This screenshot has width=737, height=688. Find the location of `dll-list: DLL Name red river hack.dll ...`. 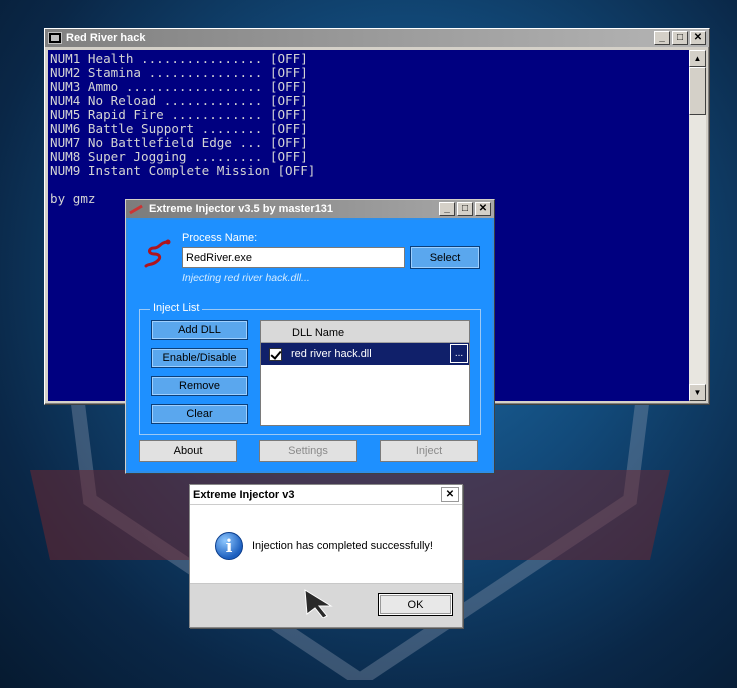

dll-list: DLL Name red river hack.dll ... is located at coordinates (365, 373).